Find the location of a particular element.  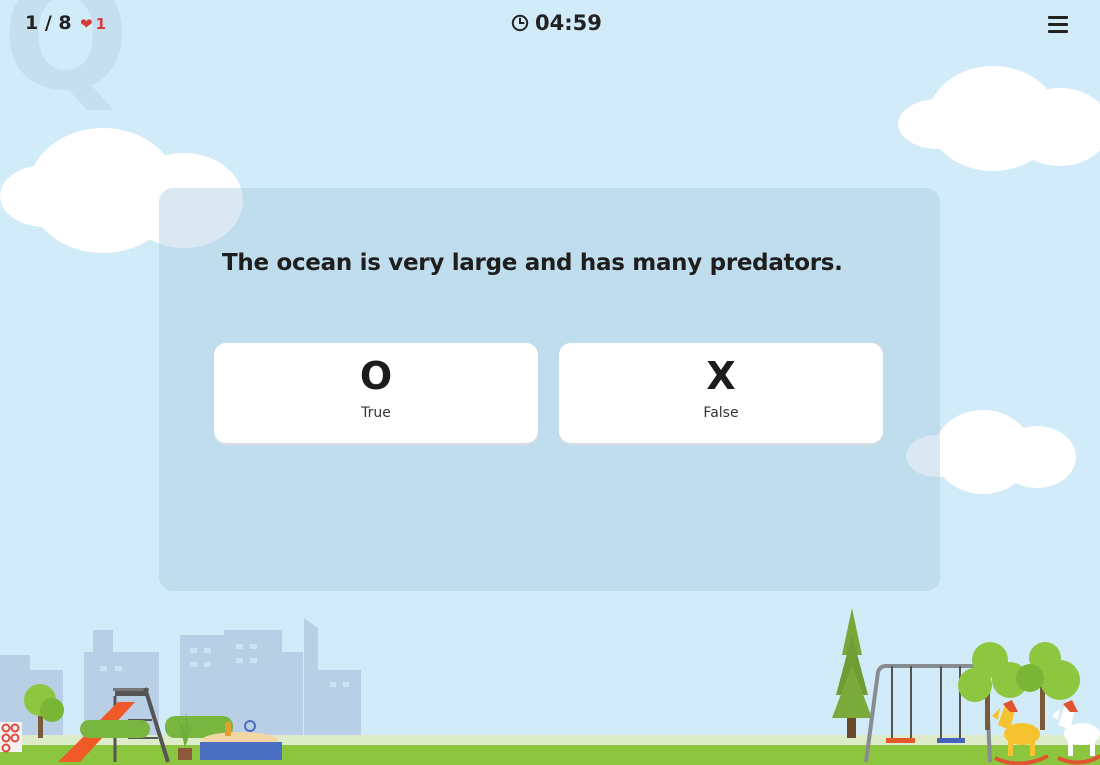

pine-tree is located at coordinates (852, 673).